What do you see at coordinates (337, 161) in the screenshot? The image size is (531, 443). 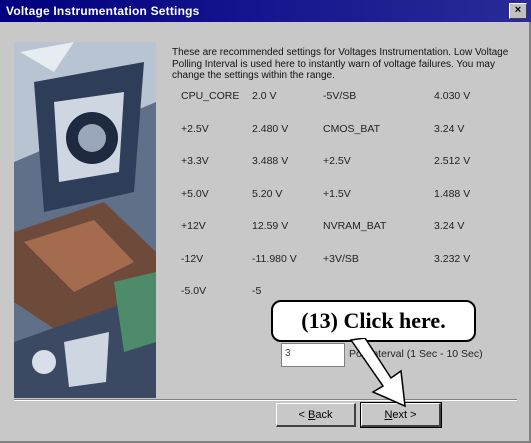 I see `voltage-name-2: +2.5V` at bounding box center [337, 161].